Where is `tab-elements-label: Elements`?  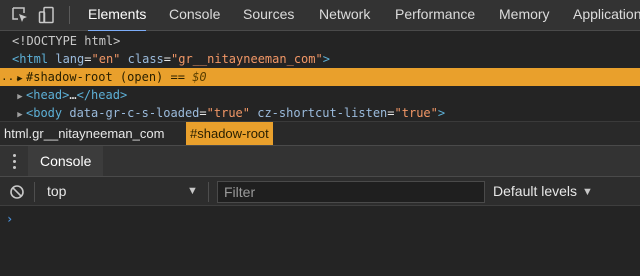 tab-elements-label: Elements is located at coordinates (117, 14).